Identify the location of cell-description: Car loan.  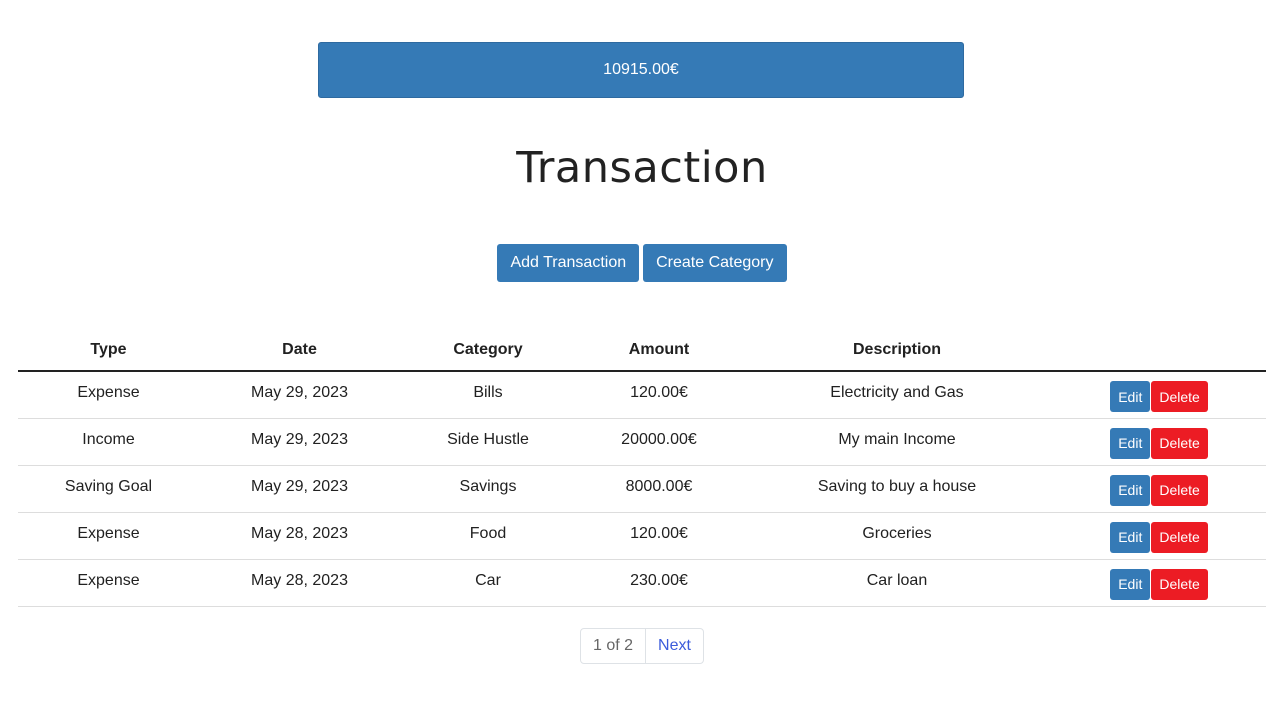
(897, 583).